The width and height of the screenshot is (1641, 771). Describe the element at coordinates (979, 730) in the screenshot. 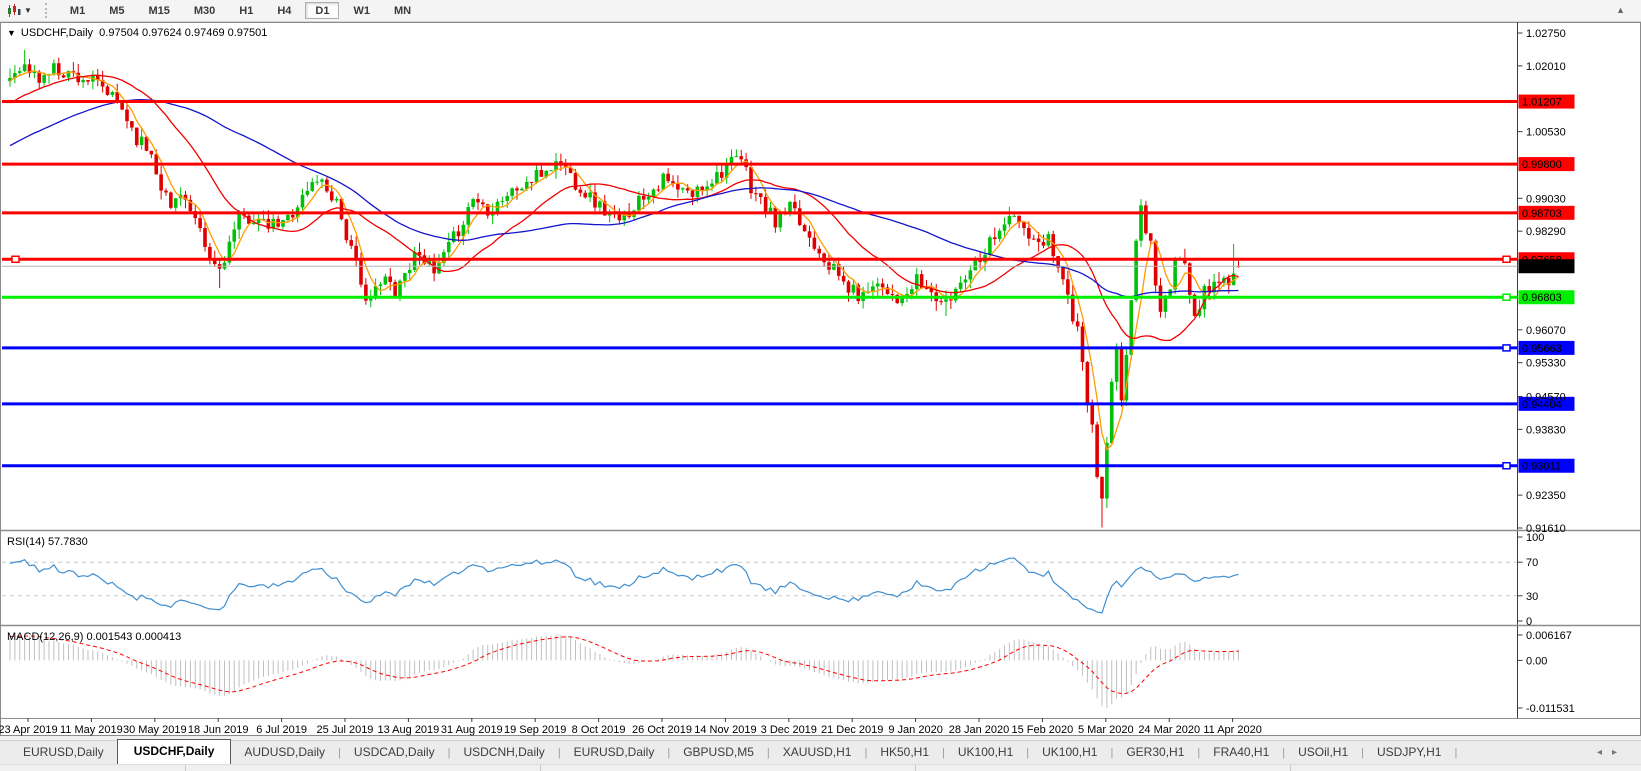

I see `date-tick-label: 28 Jan 2020` at that location.